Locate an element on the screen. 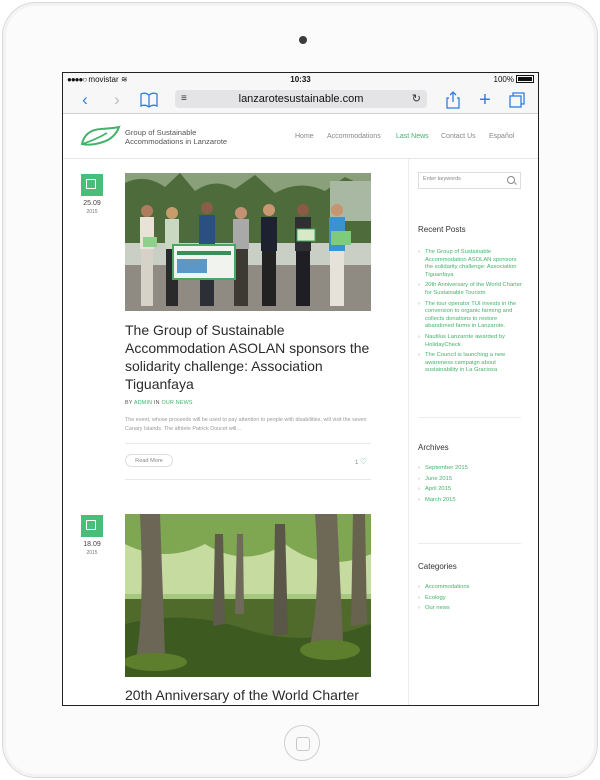 The height and width of the screenshot is (780, 600). categories-list: Accommodations Ecology Our news is located at coordinates (472, 600).